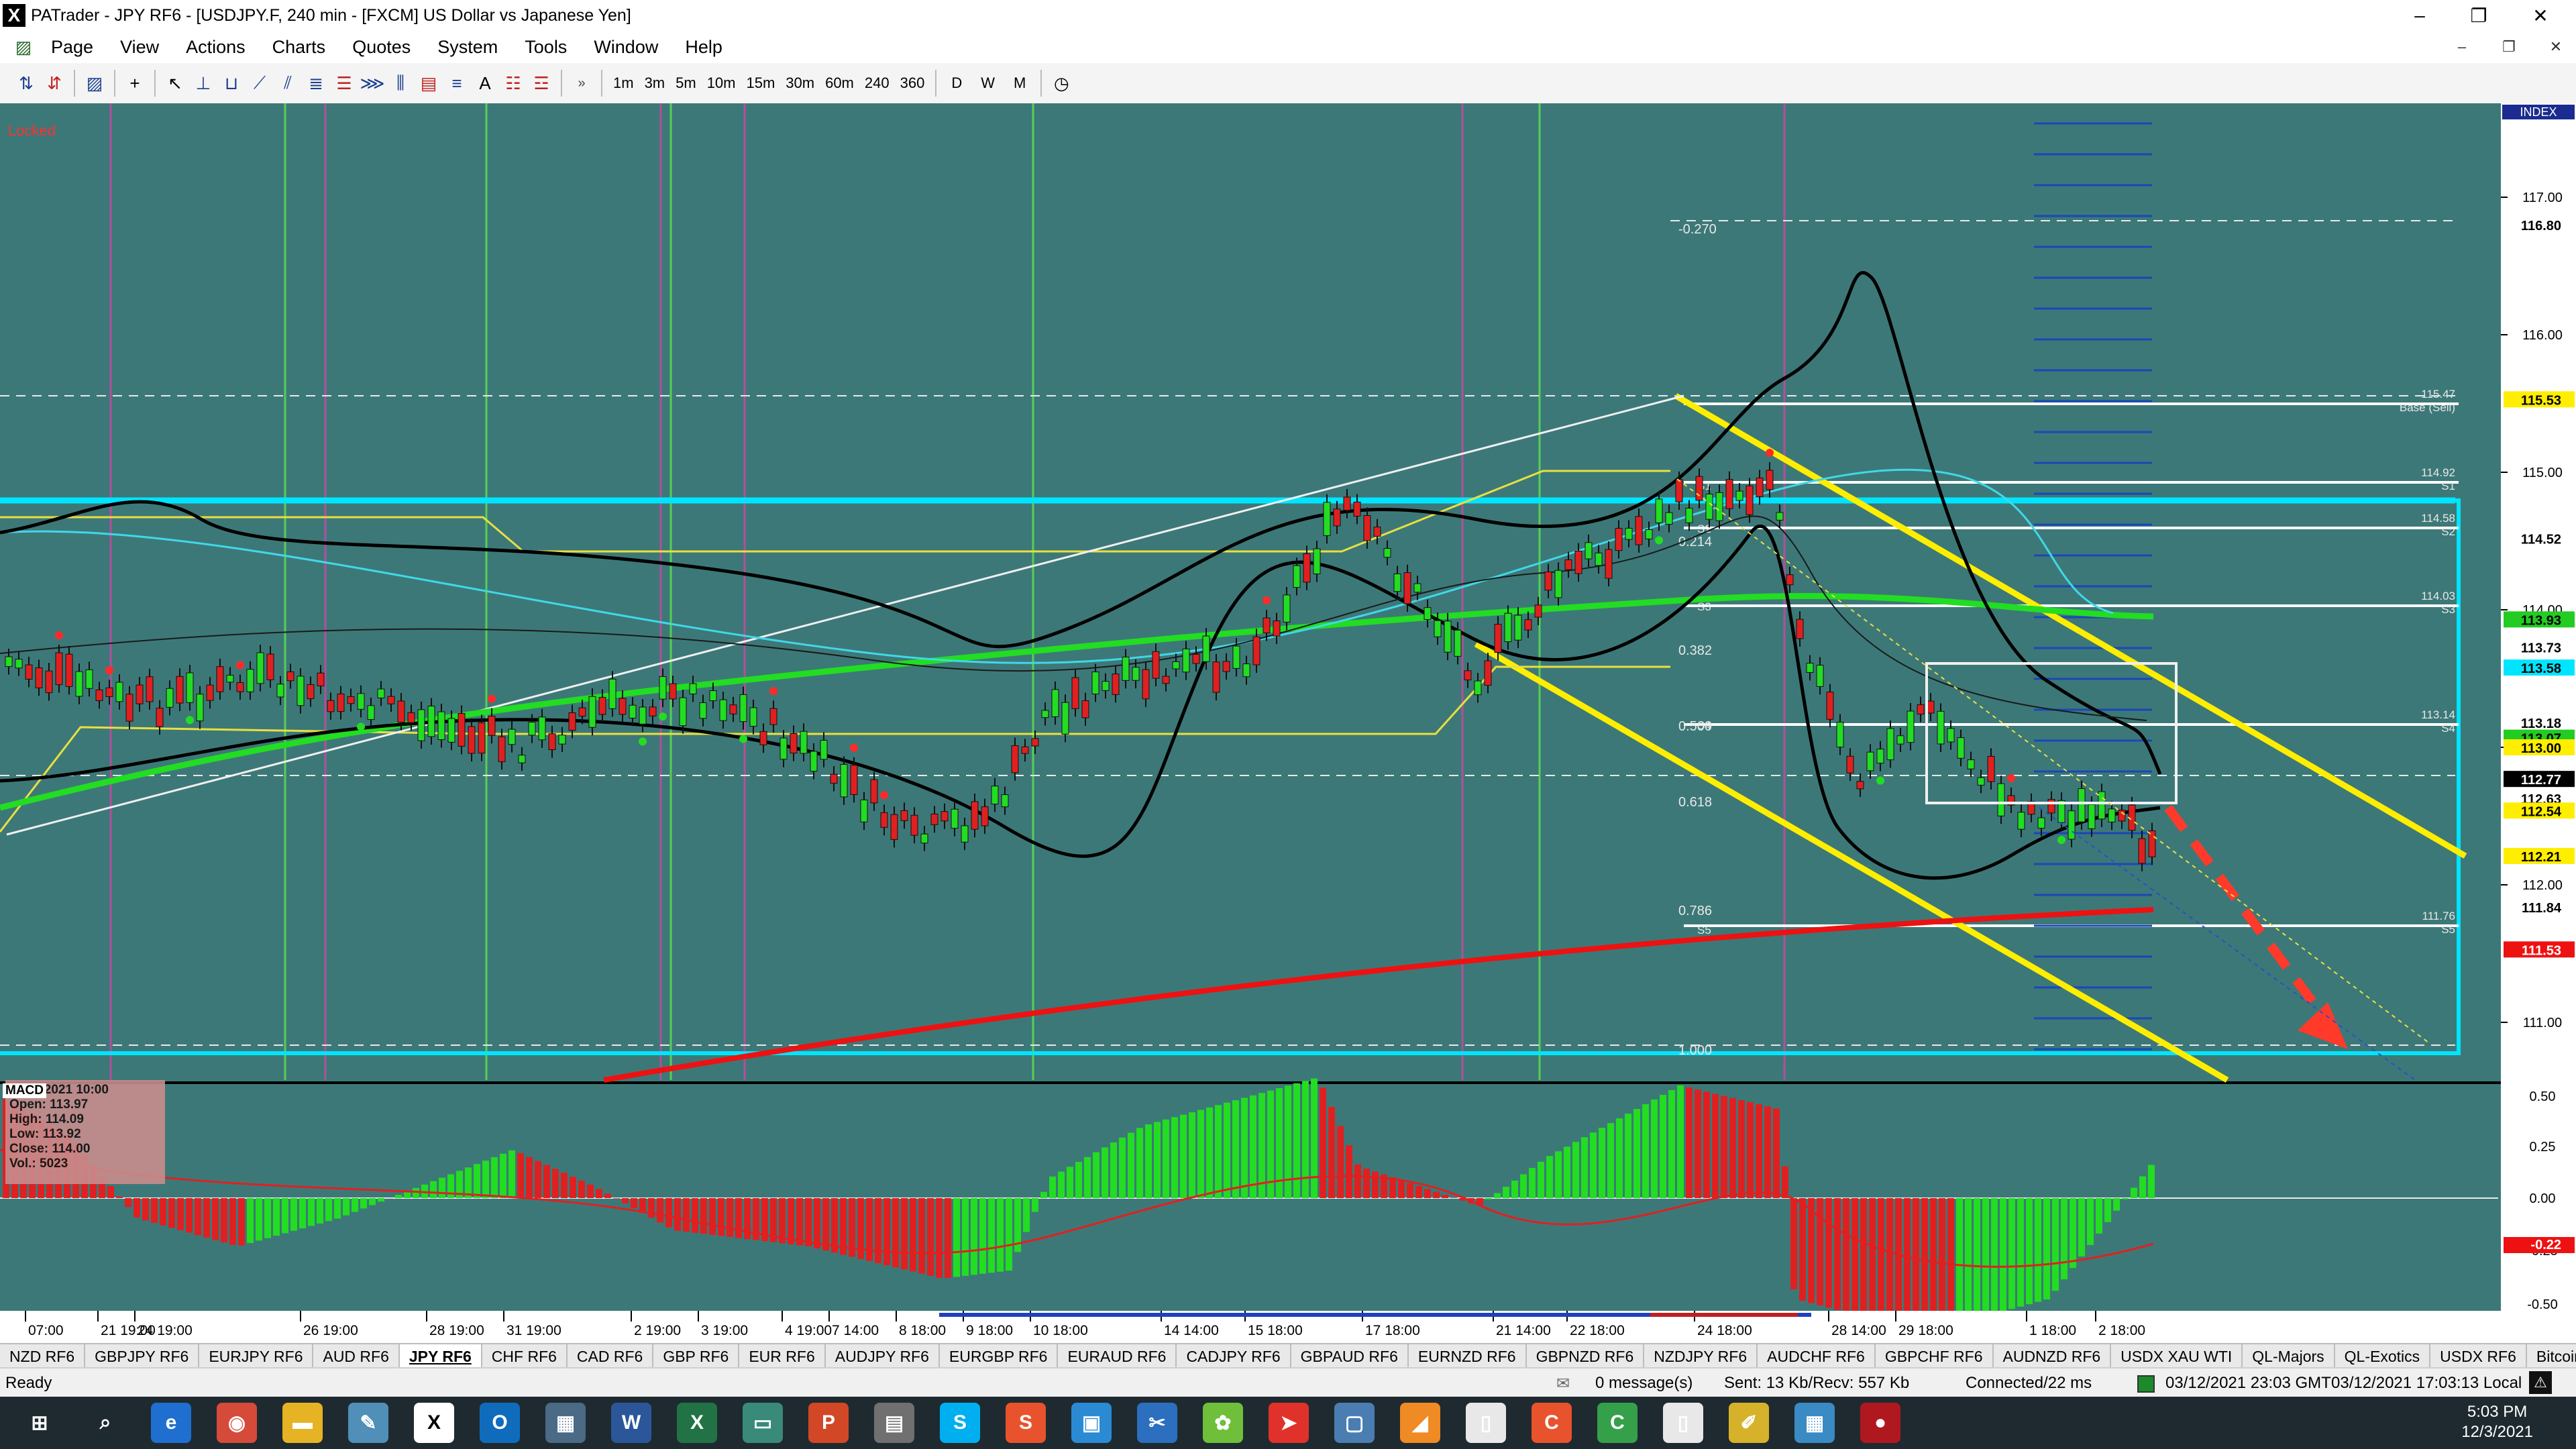 This screenshot has width=2576, height=1449. I want to click on timeframe-30m: 30m, so click(800, 83).